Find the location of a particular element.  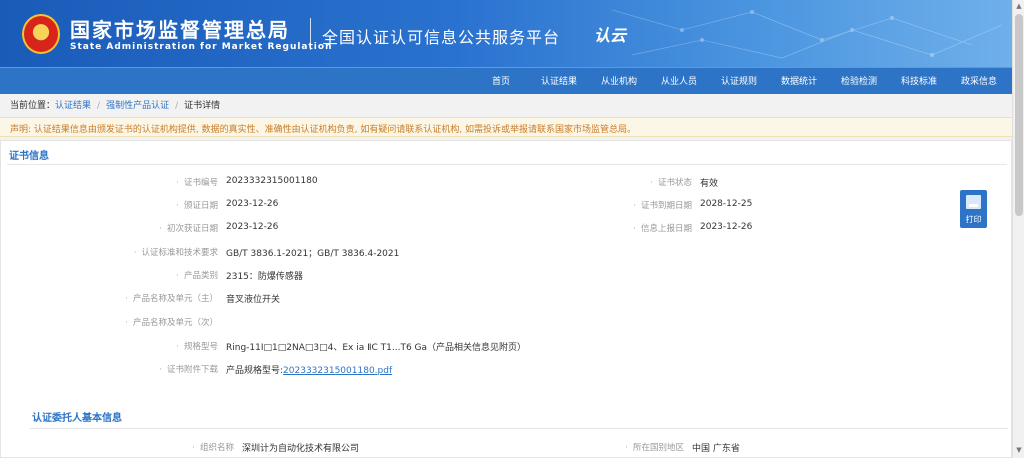

platform-title: 全国认证认可信息公共服务平台 is located at coordinates (441, 37).